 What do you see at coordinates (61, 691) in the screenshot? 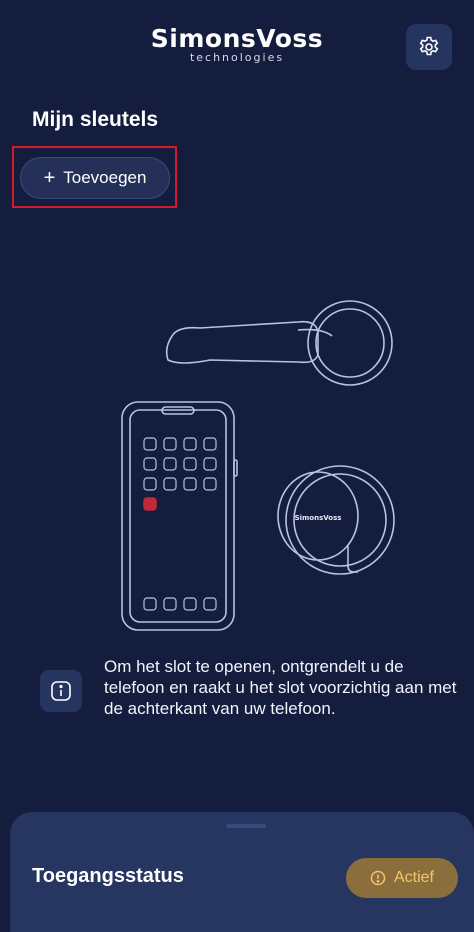
I see `info-icon` at bounding box center [61, 691].